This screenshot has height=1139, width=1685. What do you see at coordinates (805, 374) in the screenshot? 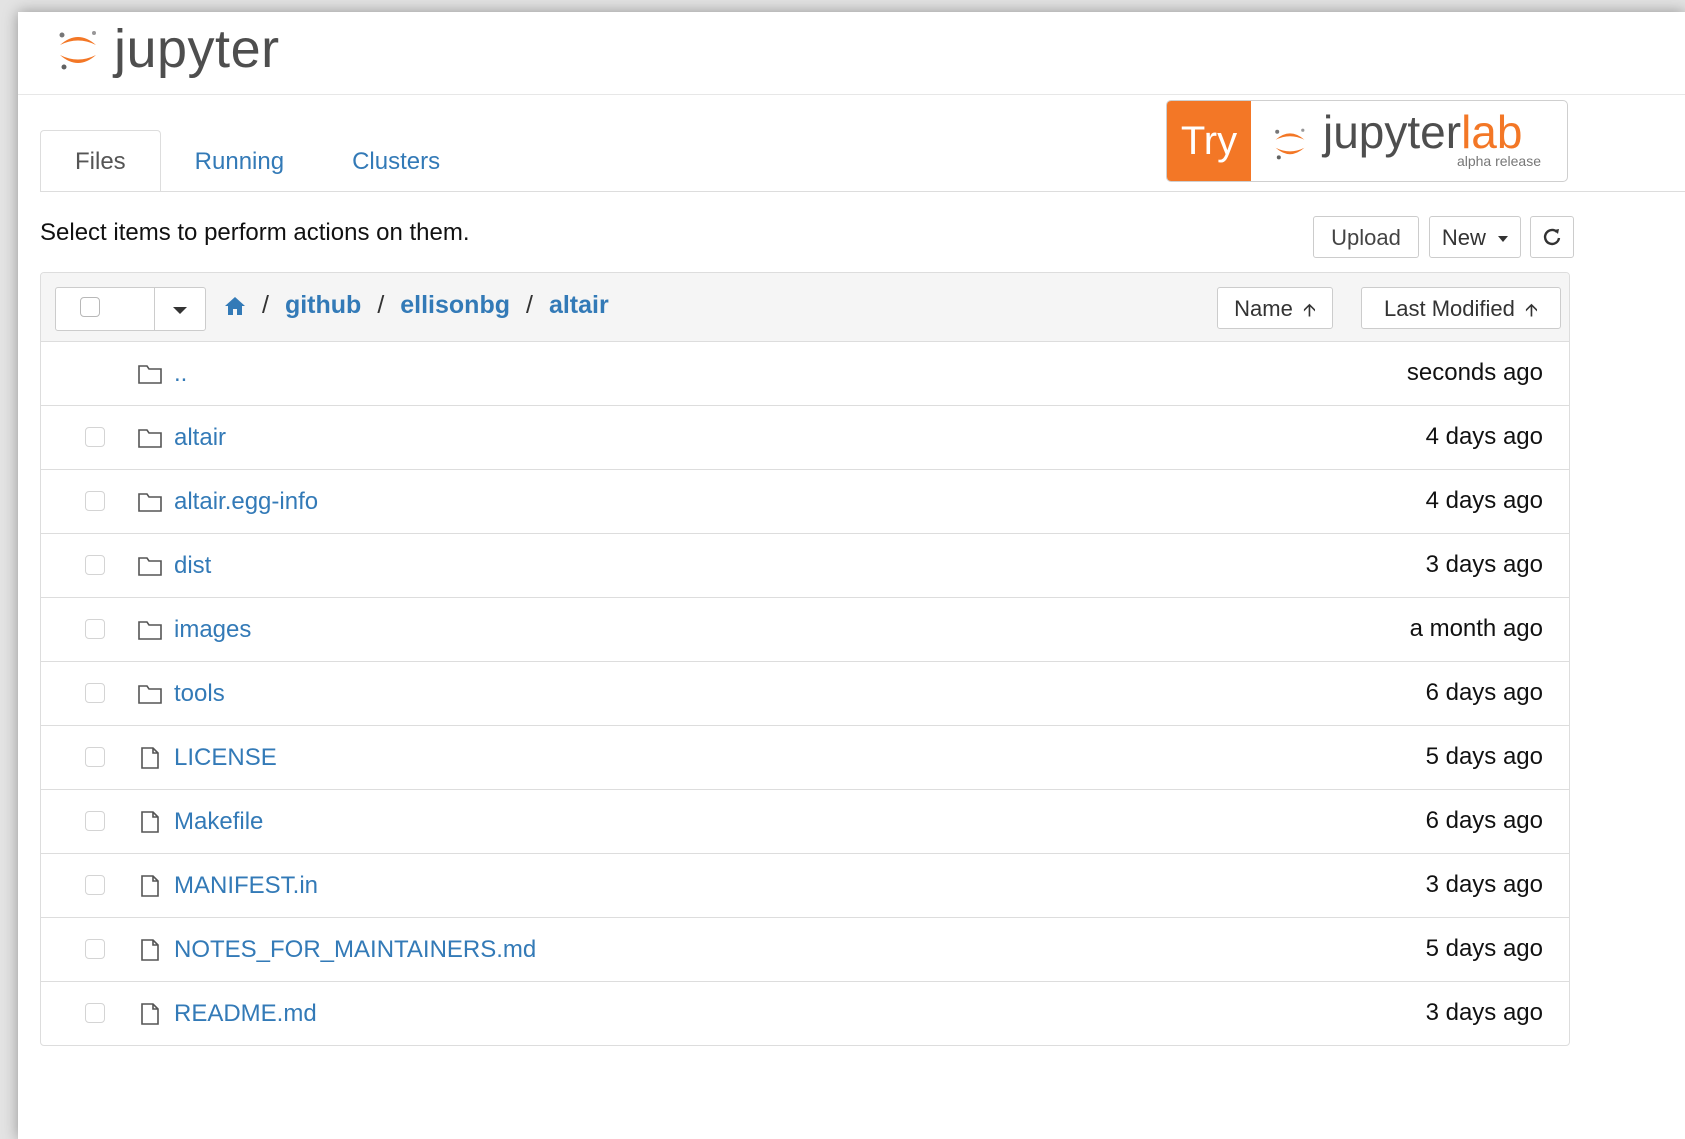
I see `file-row: .. seconds ago` at bounding box center [805, 374].